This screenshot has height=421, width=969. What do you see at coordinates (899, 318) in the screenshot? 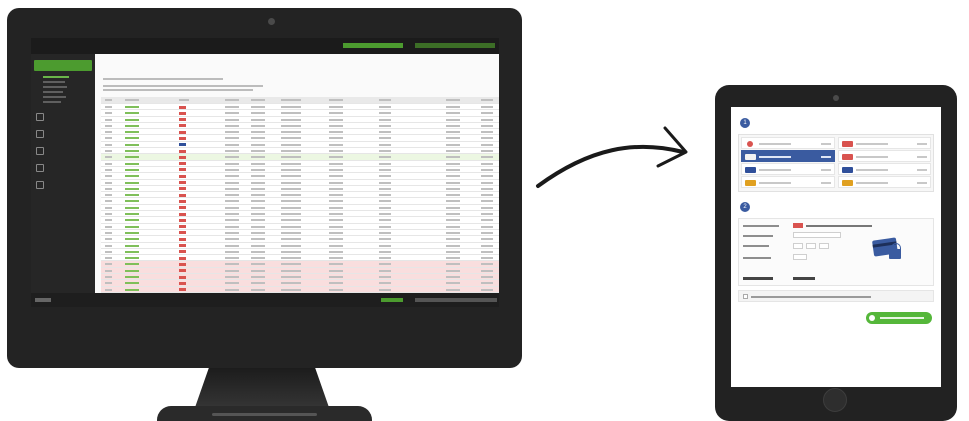
I see `checkout-button` at bounding box center [899, 318].